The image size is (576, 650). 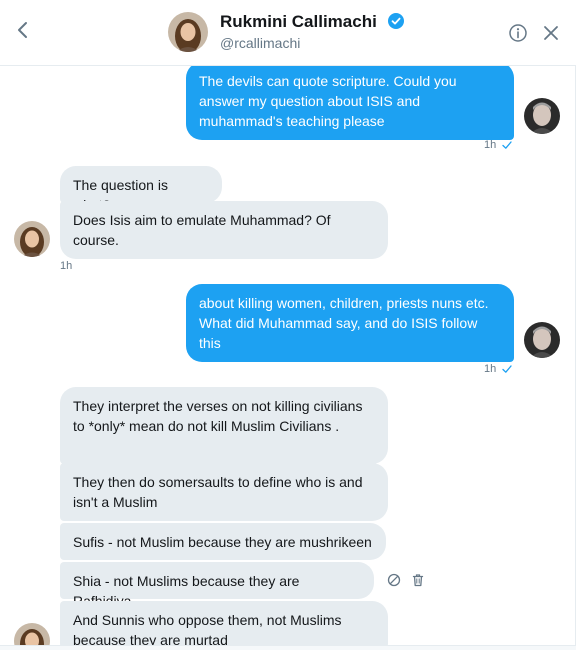 What do you see at coordinates (298, 22) in the screenshot?
I see `conversation-name: Rukmini Callimachi` at bounding box center [298, 22].